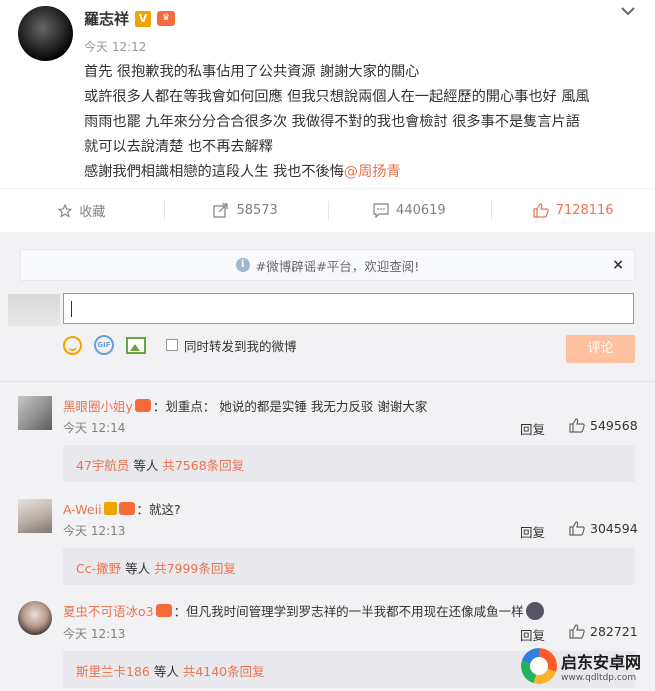  What do you see at coordinates (628, 11) in the screenshot?
I see `chevron-down-icon` at bounding box center [628, 11].